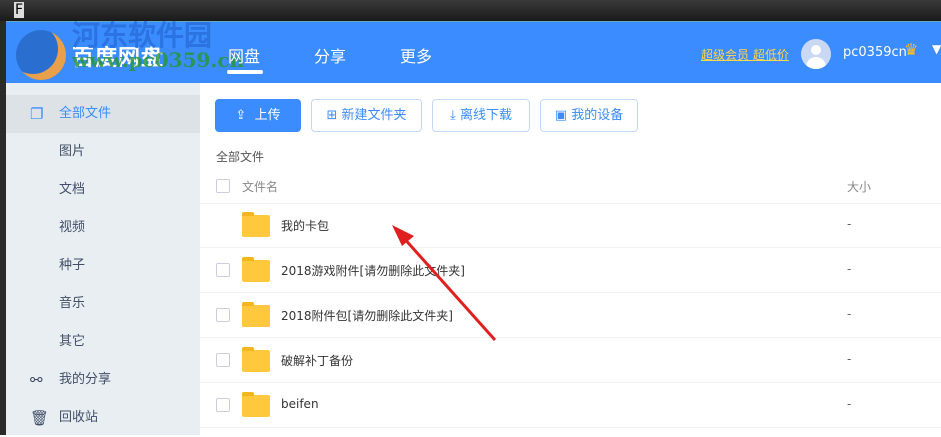 This screenshot has height=437, width=941. What do you see at coordinates (72, 303) in the screenshot?
I see `sidebar-item-label: 音乐` at bounding box center [72, 303].